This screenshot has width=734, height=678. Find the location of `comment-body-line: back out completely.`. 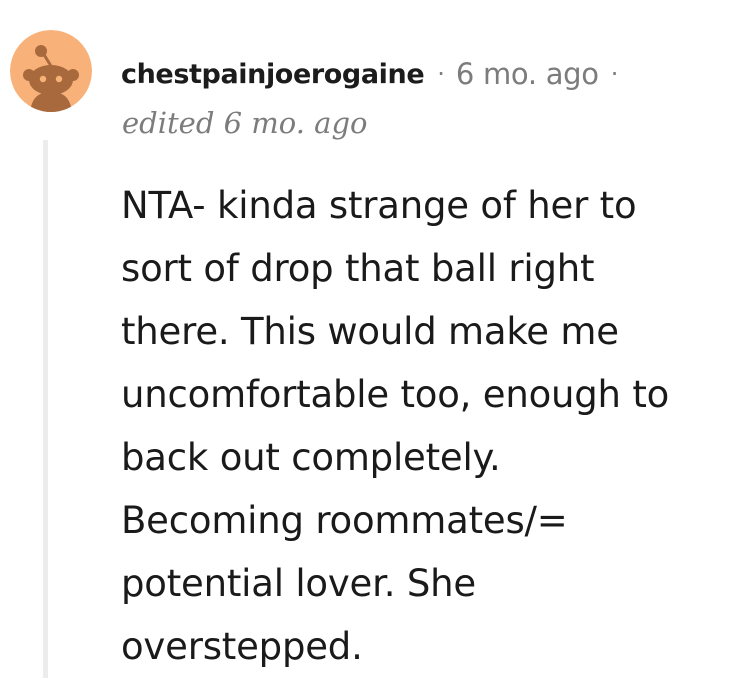

comment-body-line: back out completely. is located at coordinates (311, 457).